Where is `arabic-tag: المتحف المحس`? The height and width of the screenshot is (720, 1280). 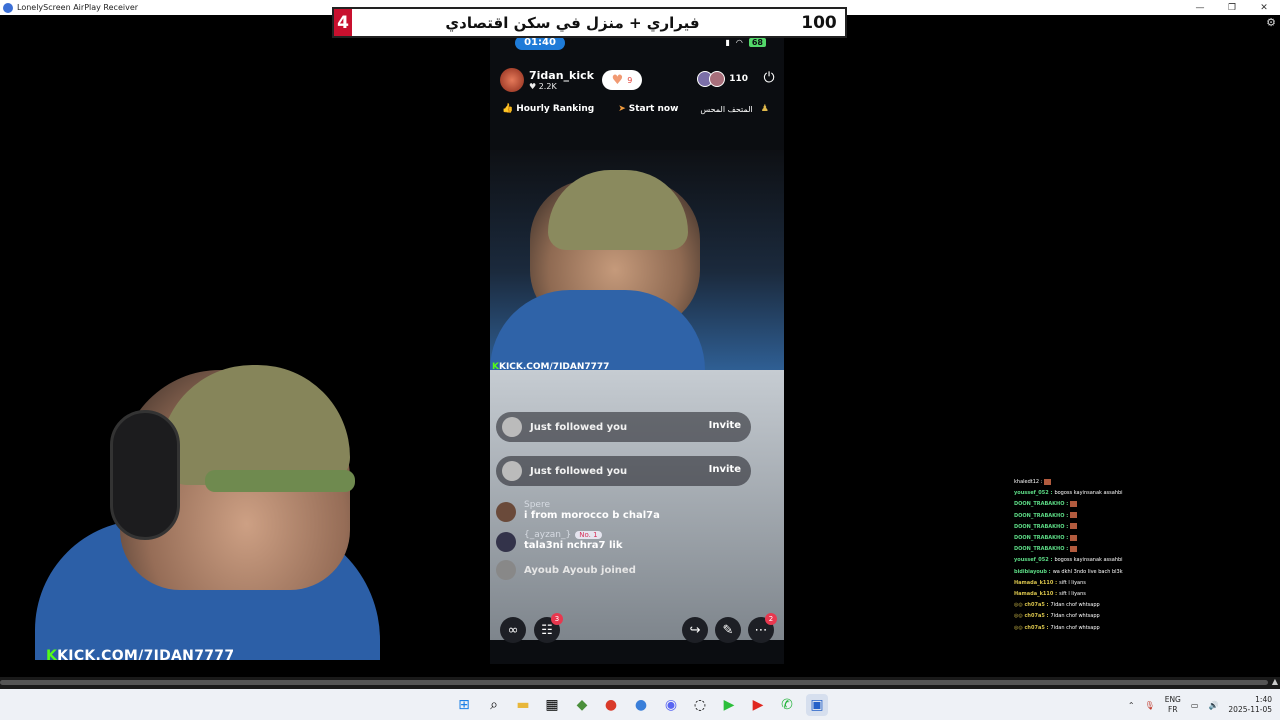
arabic-tag: المتحف المحس is located at coordinates (726, 109).